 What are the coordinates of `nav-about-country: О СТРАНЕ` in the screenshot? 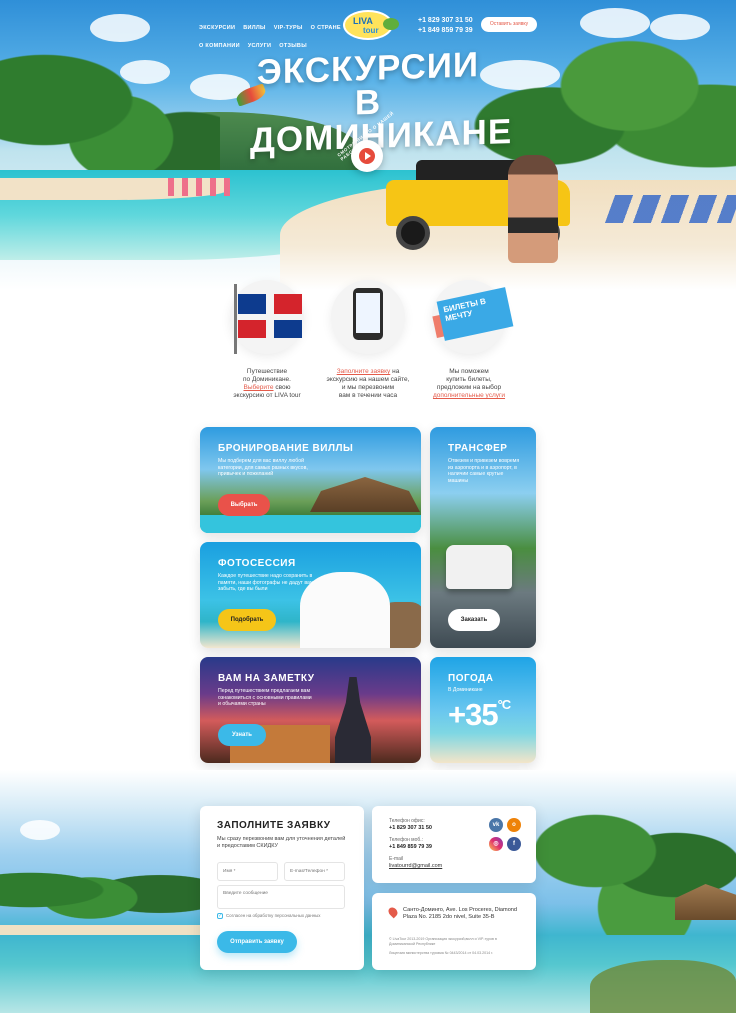 It's located at (326, 28).